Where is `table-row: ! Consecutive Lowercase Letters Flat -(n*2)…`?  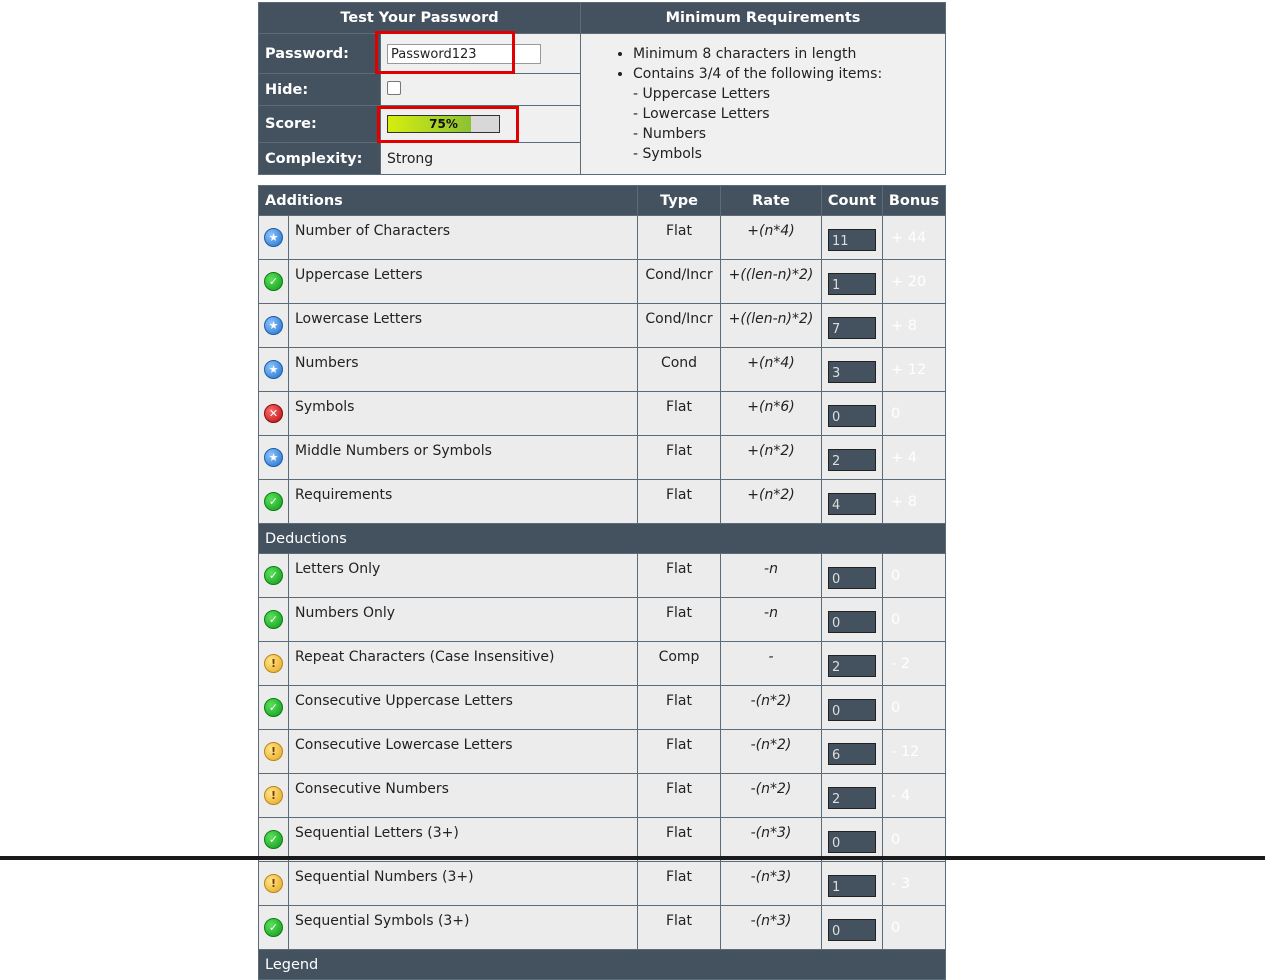 table-row: ! Consecutive Lowercase Letters Flat -(n*2)… is located at coordinates (602, 751).